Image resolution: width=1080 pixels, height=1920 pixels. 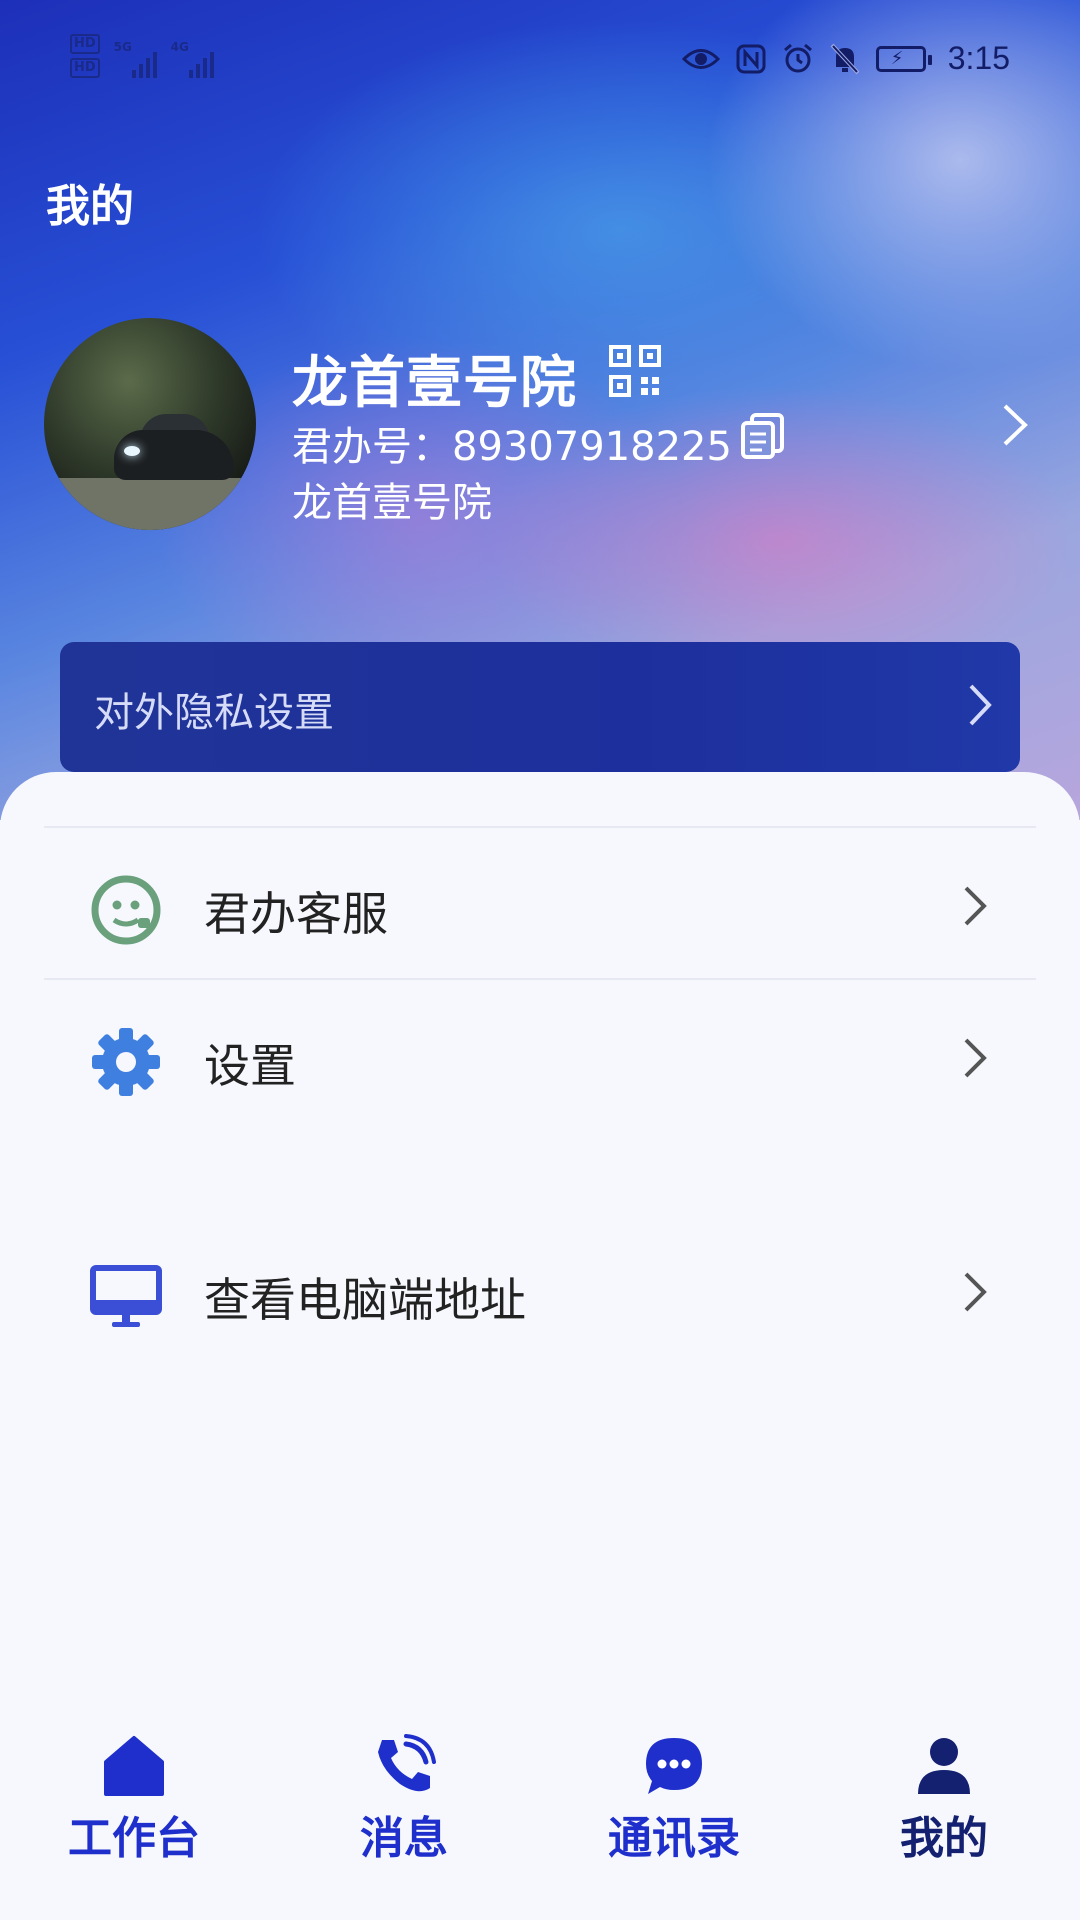 What do you see at coordinates (540, 1820) in the screenshot?
I see `bottom-navigation: 工作台 消息 通讯录 我的` at bounding box center [540, 1820].